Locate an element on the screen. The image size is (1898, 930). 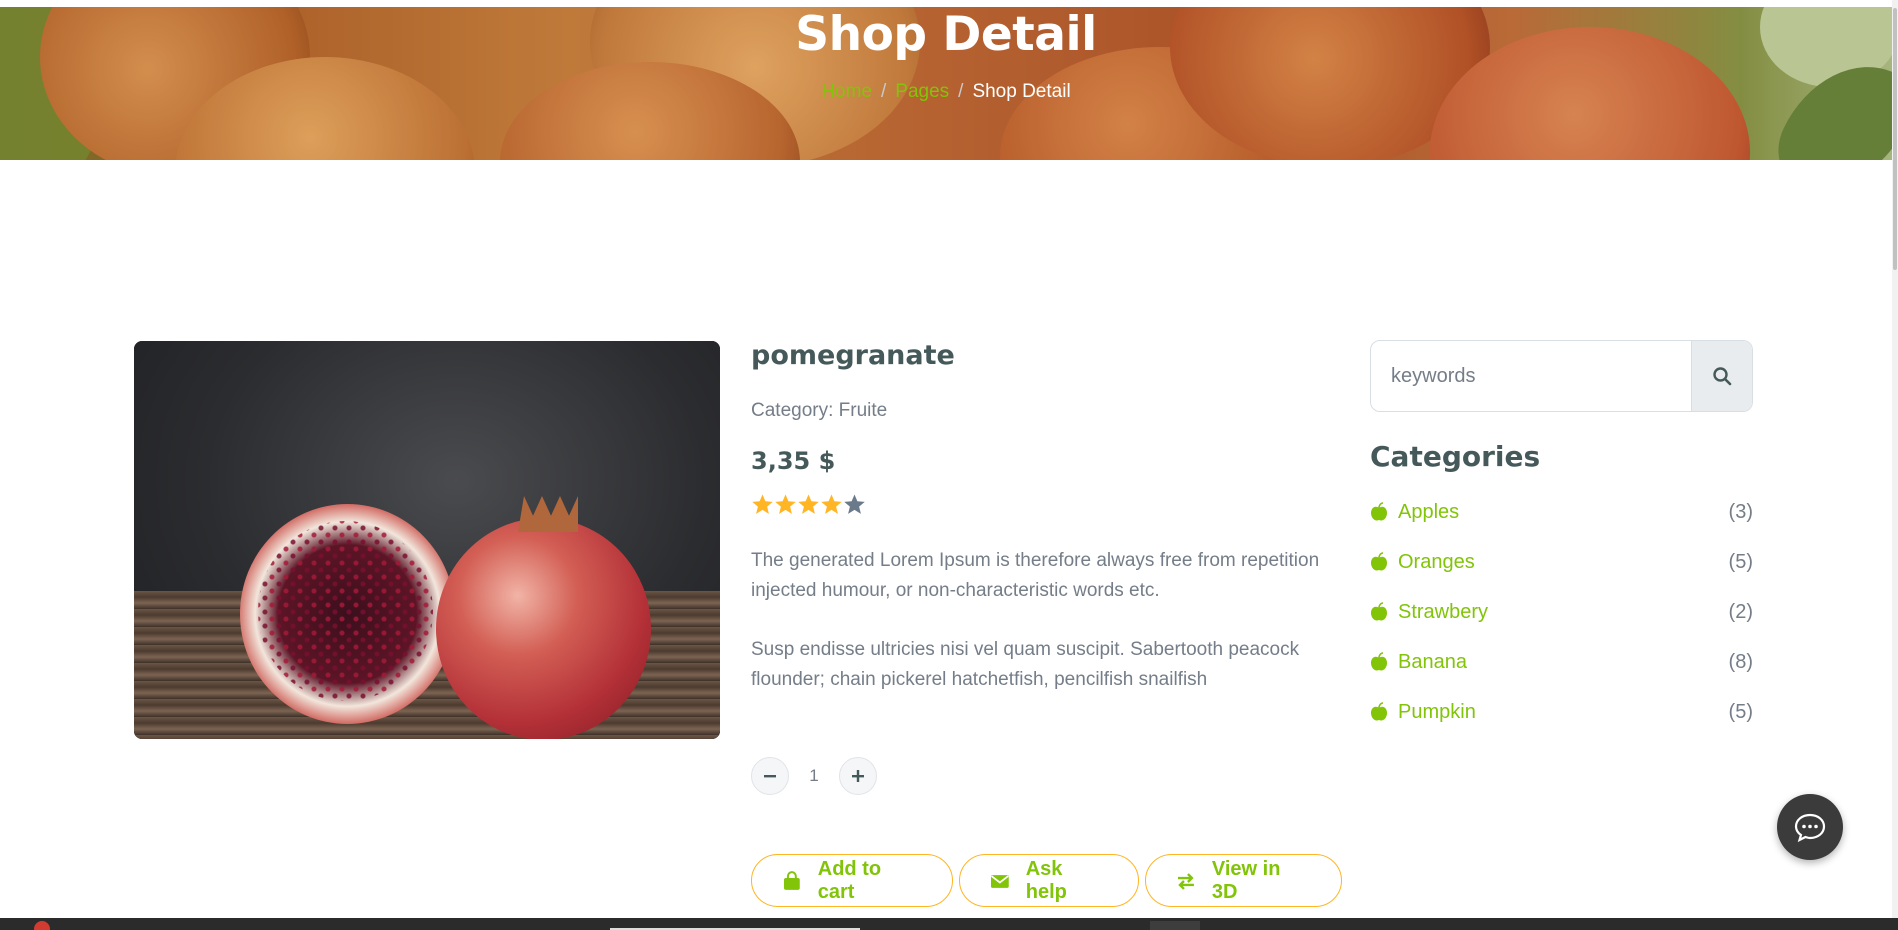
category-item: Pumpkin (5) is located at coordinates (1561, 712).